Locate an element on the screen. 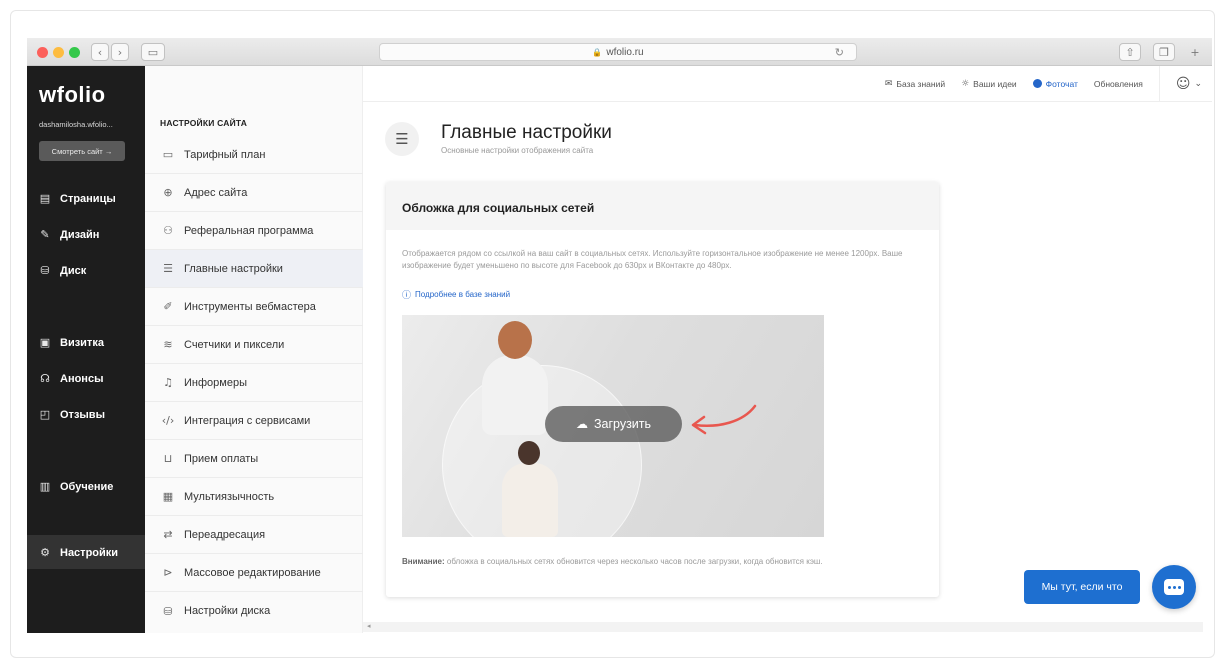 The width and height of the screenshot is (1218, 661). maximize-window-button is located at coordinates (74, 52).